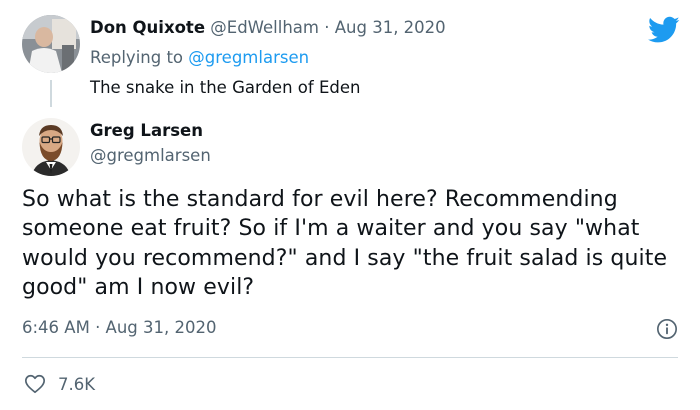 The image size is (700, 410). What do you see at coordinates (248, 57) in the screenshot?
I see `replying-to-mention: @gregmlarsen` at bounding box center [248, 57].